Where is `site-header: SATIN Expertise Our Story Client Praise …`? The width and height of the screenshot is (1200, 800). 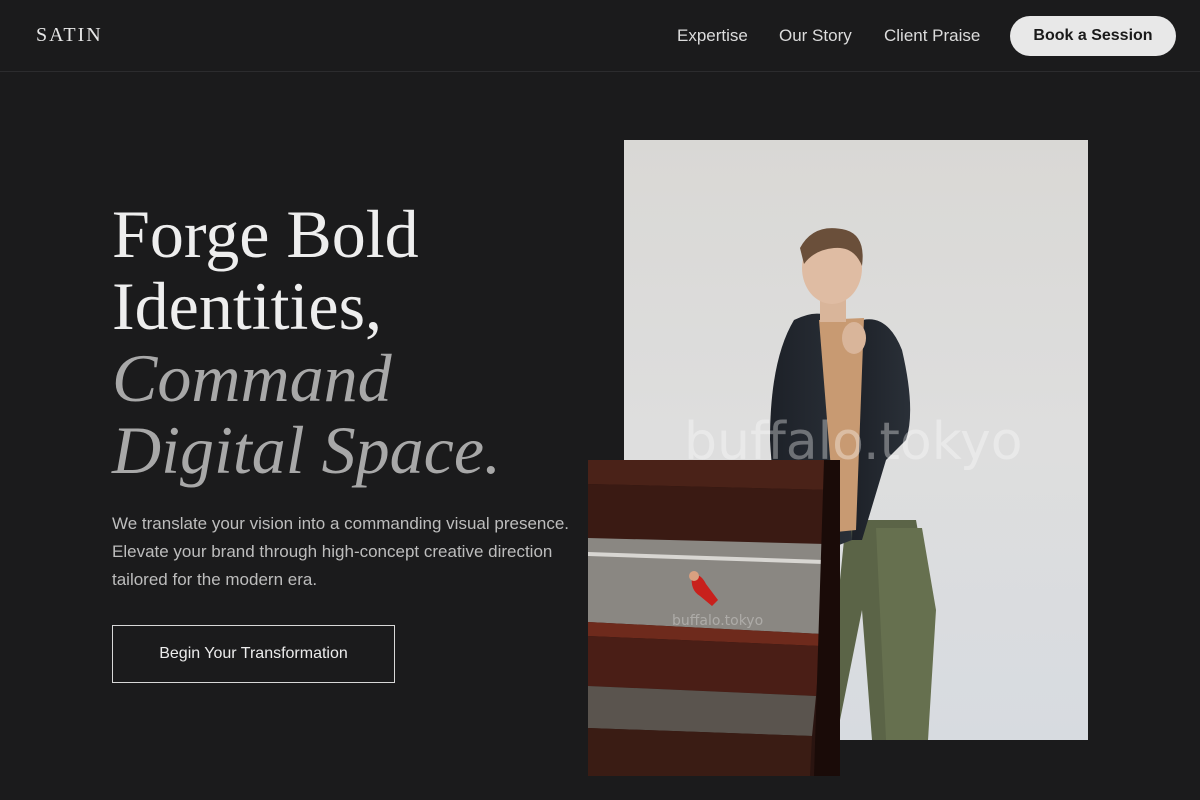
site-header: SATIN Expertise Our Story Client Praise … is located at coordinates (600, 36).